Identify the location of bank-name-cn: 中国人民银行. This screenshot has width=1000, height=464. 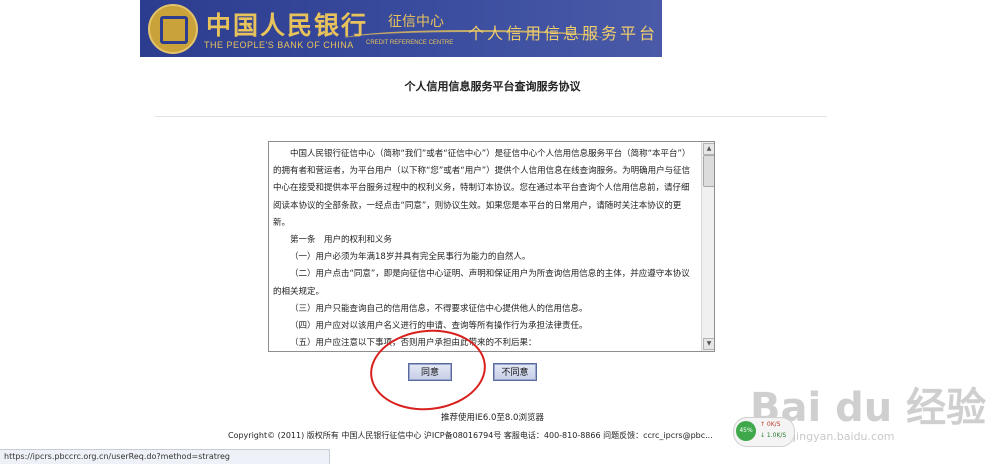
(287, 25).